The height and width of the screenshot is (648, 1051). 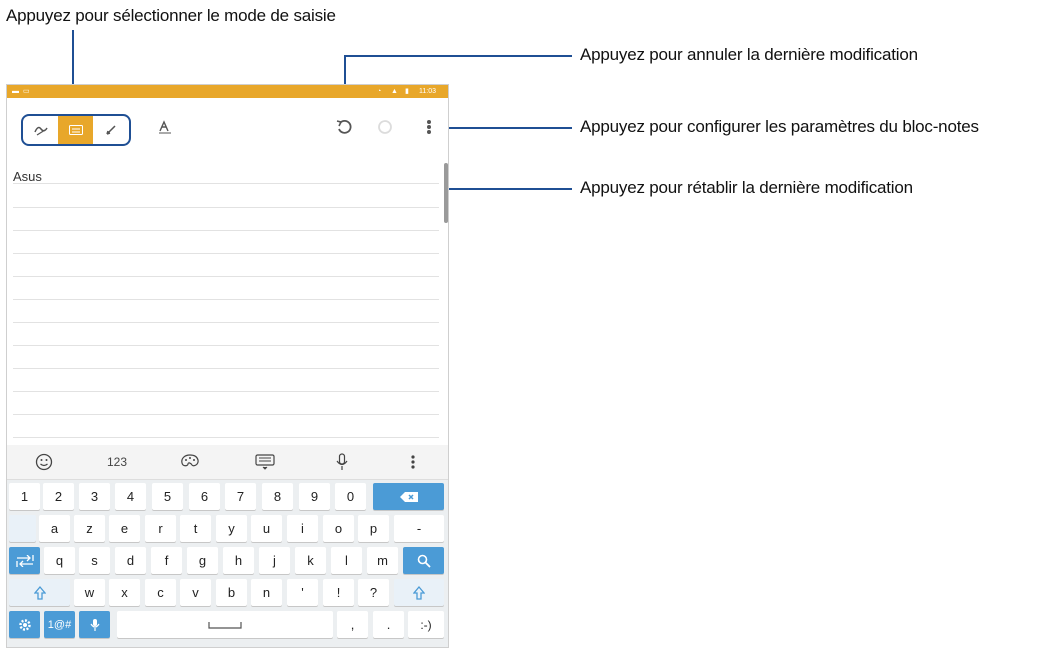 I want to click on pen-mode-button, so click(x=110, y=130).